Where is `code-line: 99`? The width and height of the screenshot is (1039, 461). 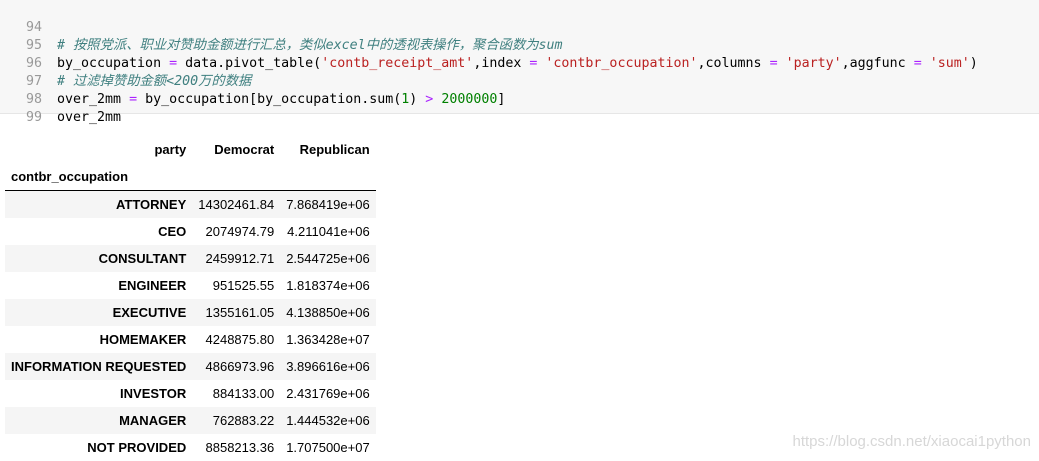
code-line: 99 is located at coordinates (21, 108).